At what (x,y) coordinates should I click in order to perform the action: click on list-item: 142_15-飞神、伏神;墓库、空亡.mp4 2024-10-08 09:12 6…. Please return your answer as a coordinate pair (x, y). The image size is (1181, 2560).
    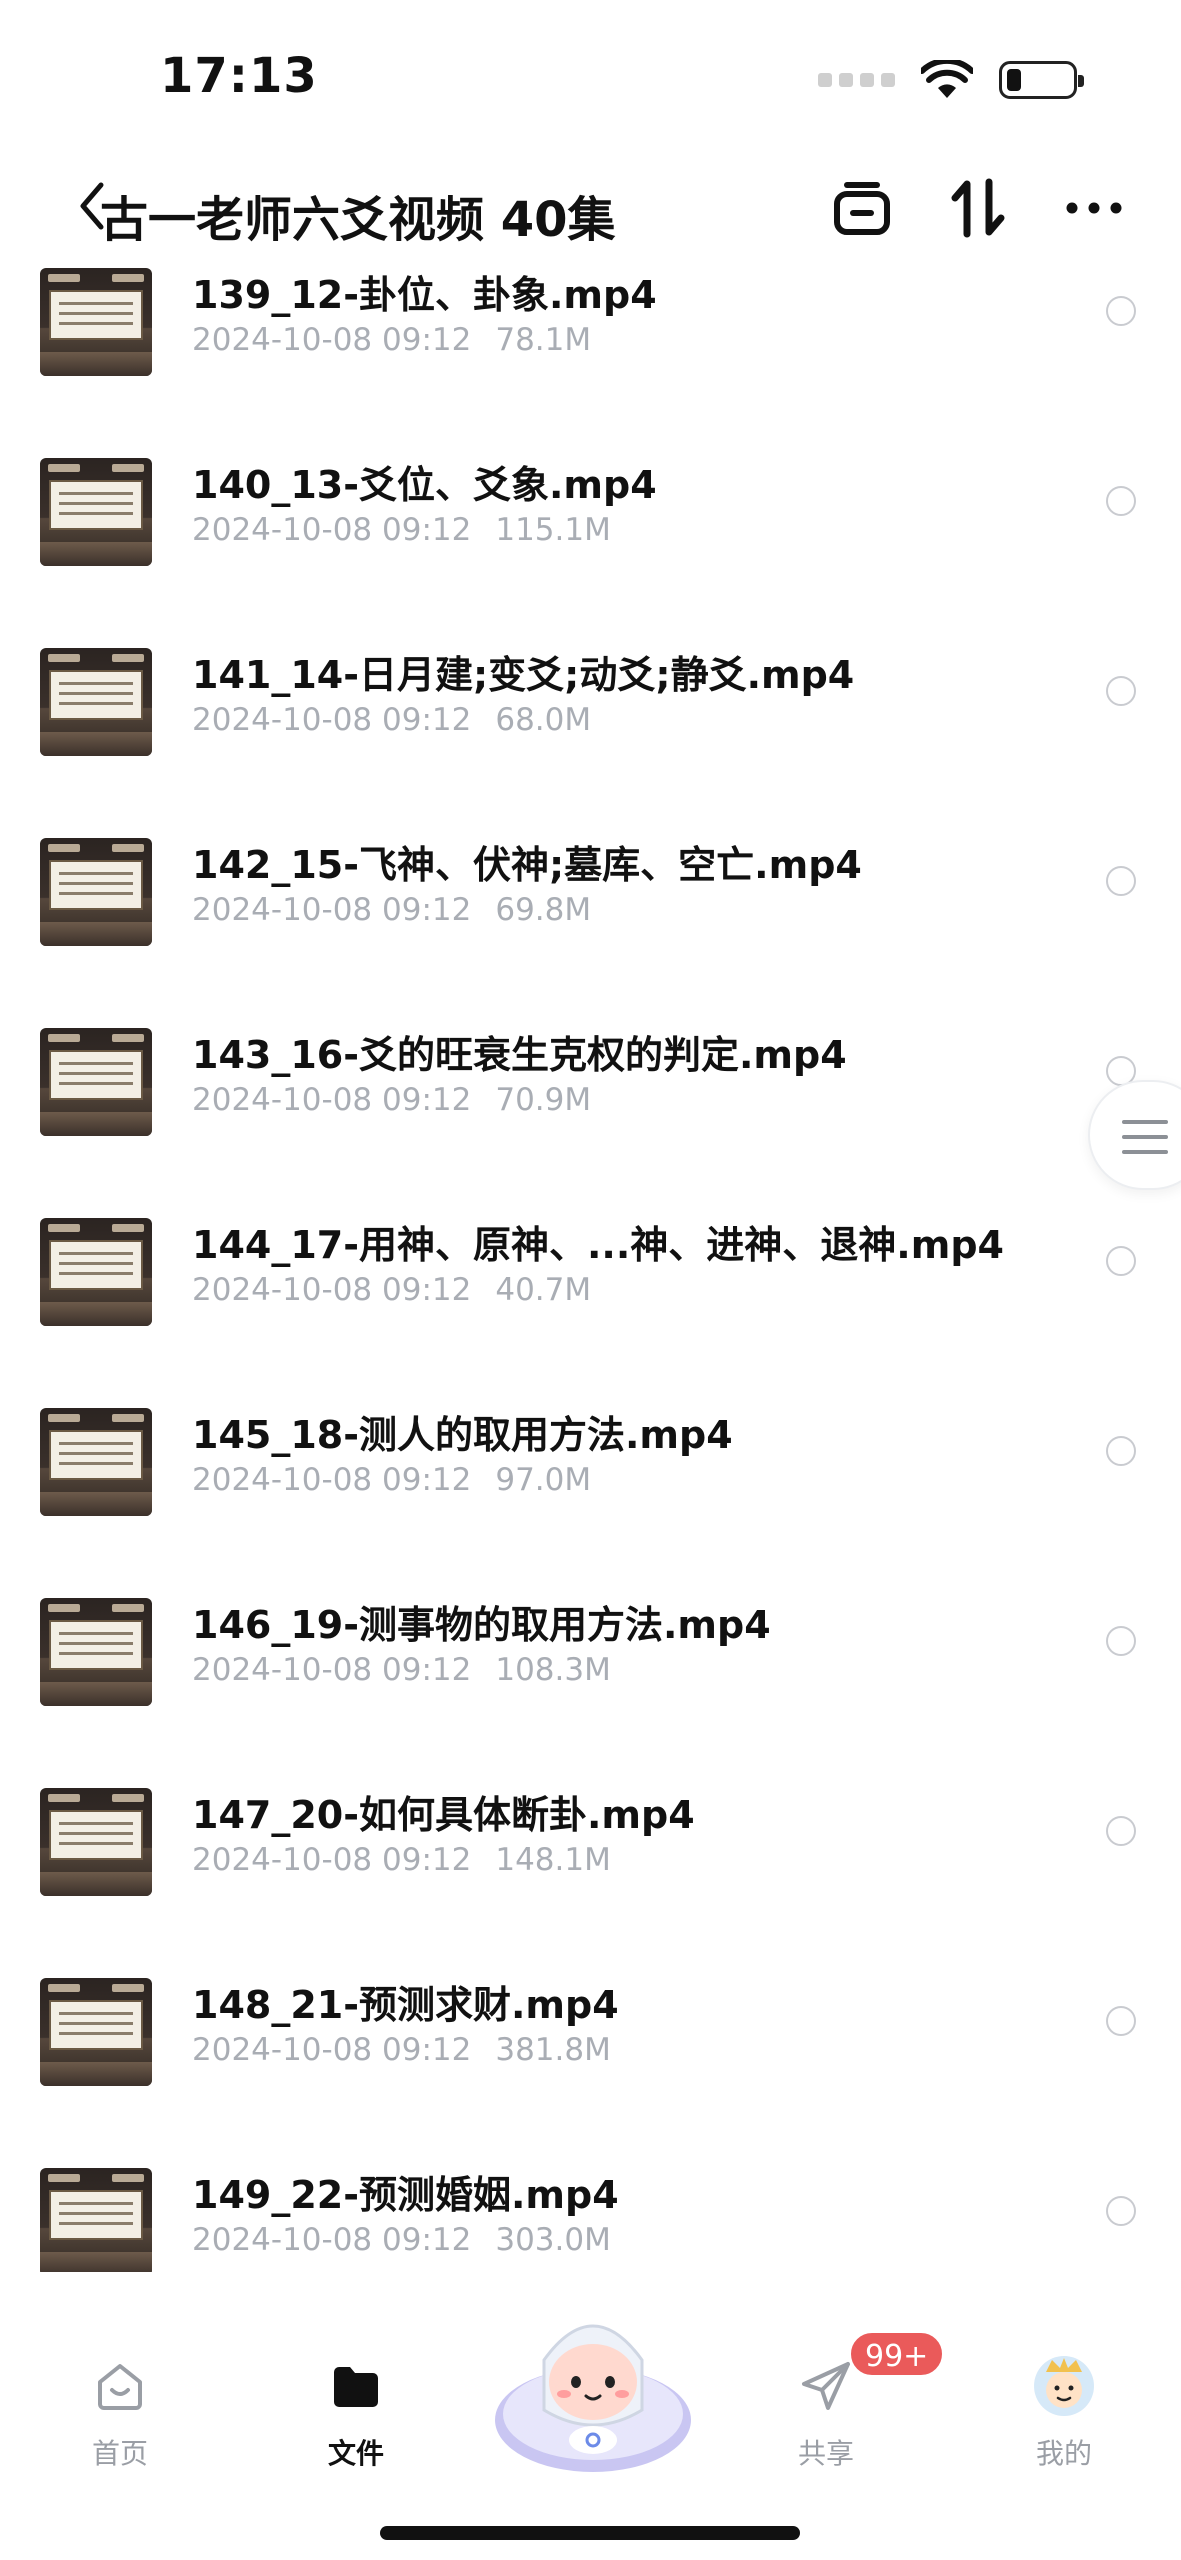
    Looking at the image, I should click on (590, 899).